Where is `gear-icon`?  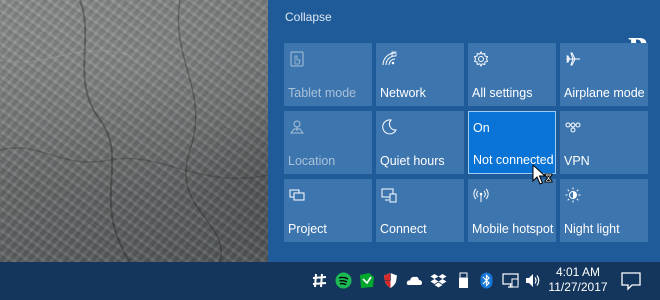
gear-icon is located at coordinates (481, 59).